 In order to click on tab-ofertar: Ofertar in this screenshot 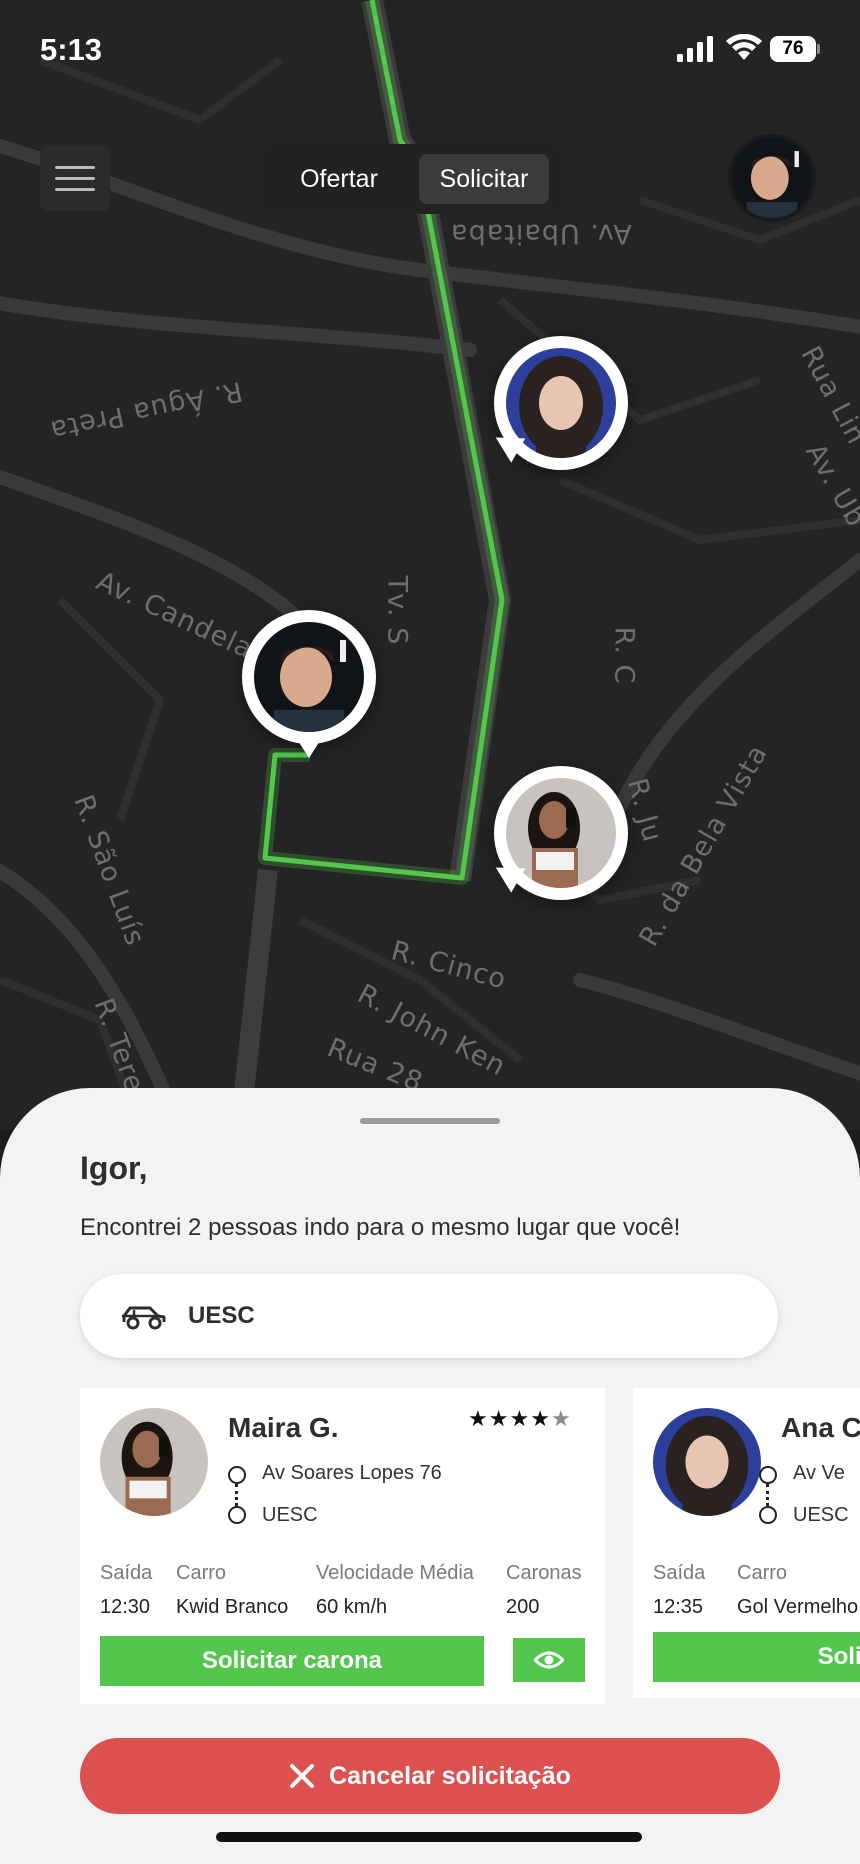, I will do `click(339, 179)`.